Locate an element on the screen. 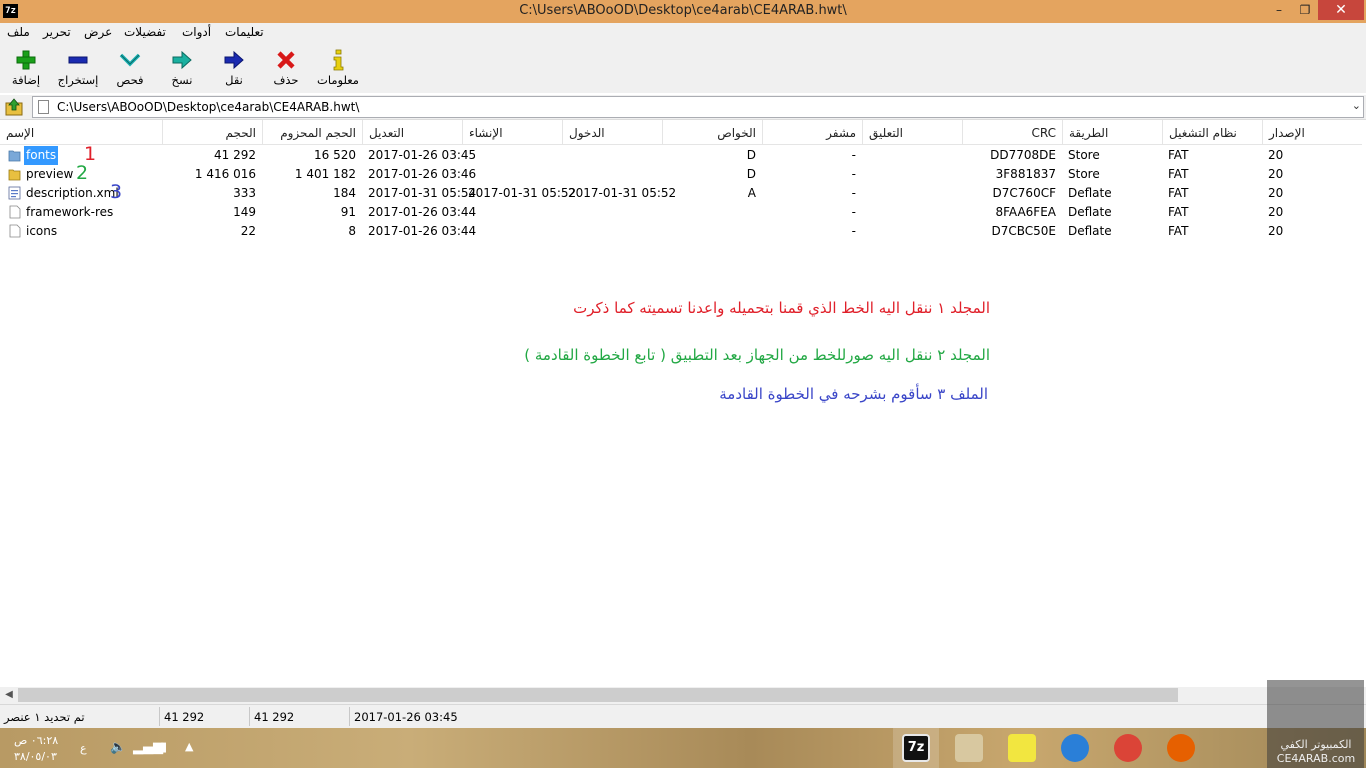 The width and height of the screenshot is (1366, 768). cell-method: Store is located at coordinates (1084, 174).